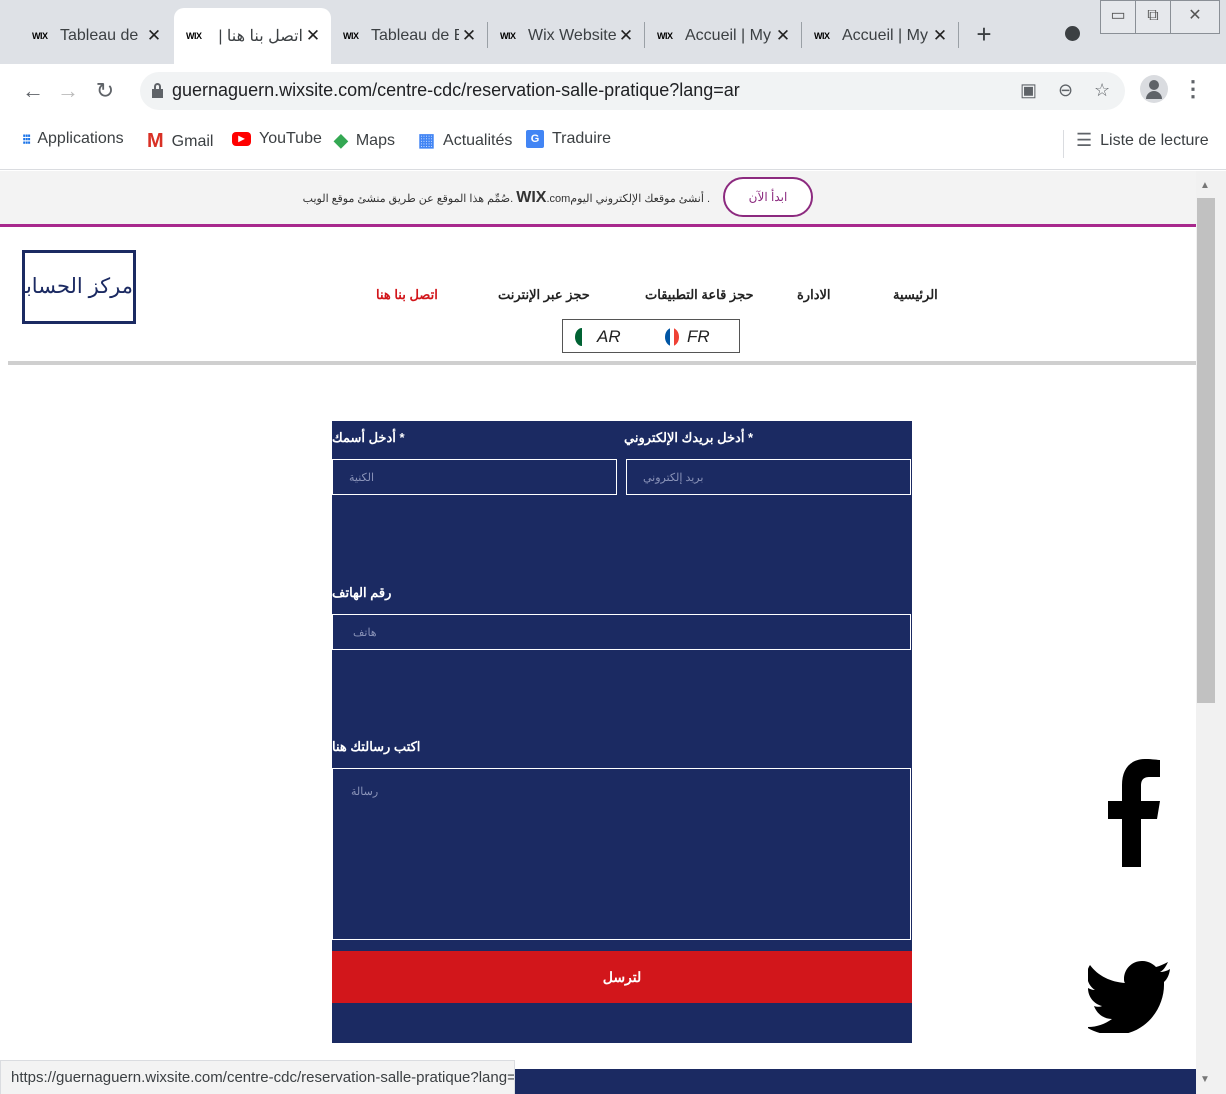 This screenshot has height=1094, width=1226. Describe the element at coordinates (1195, 17) in the screenshot. I see `close-window-button: ✕` at that location.